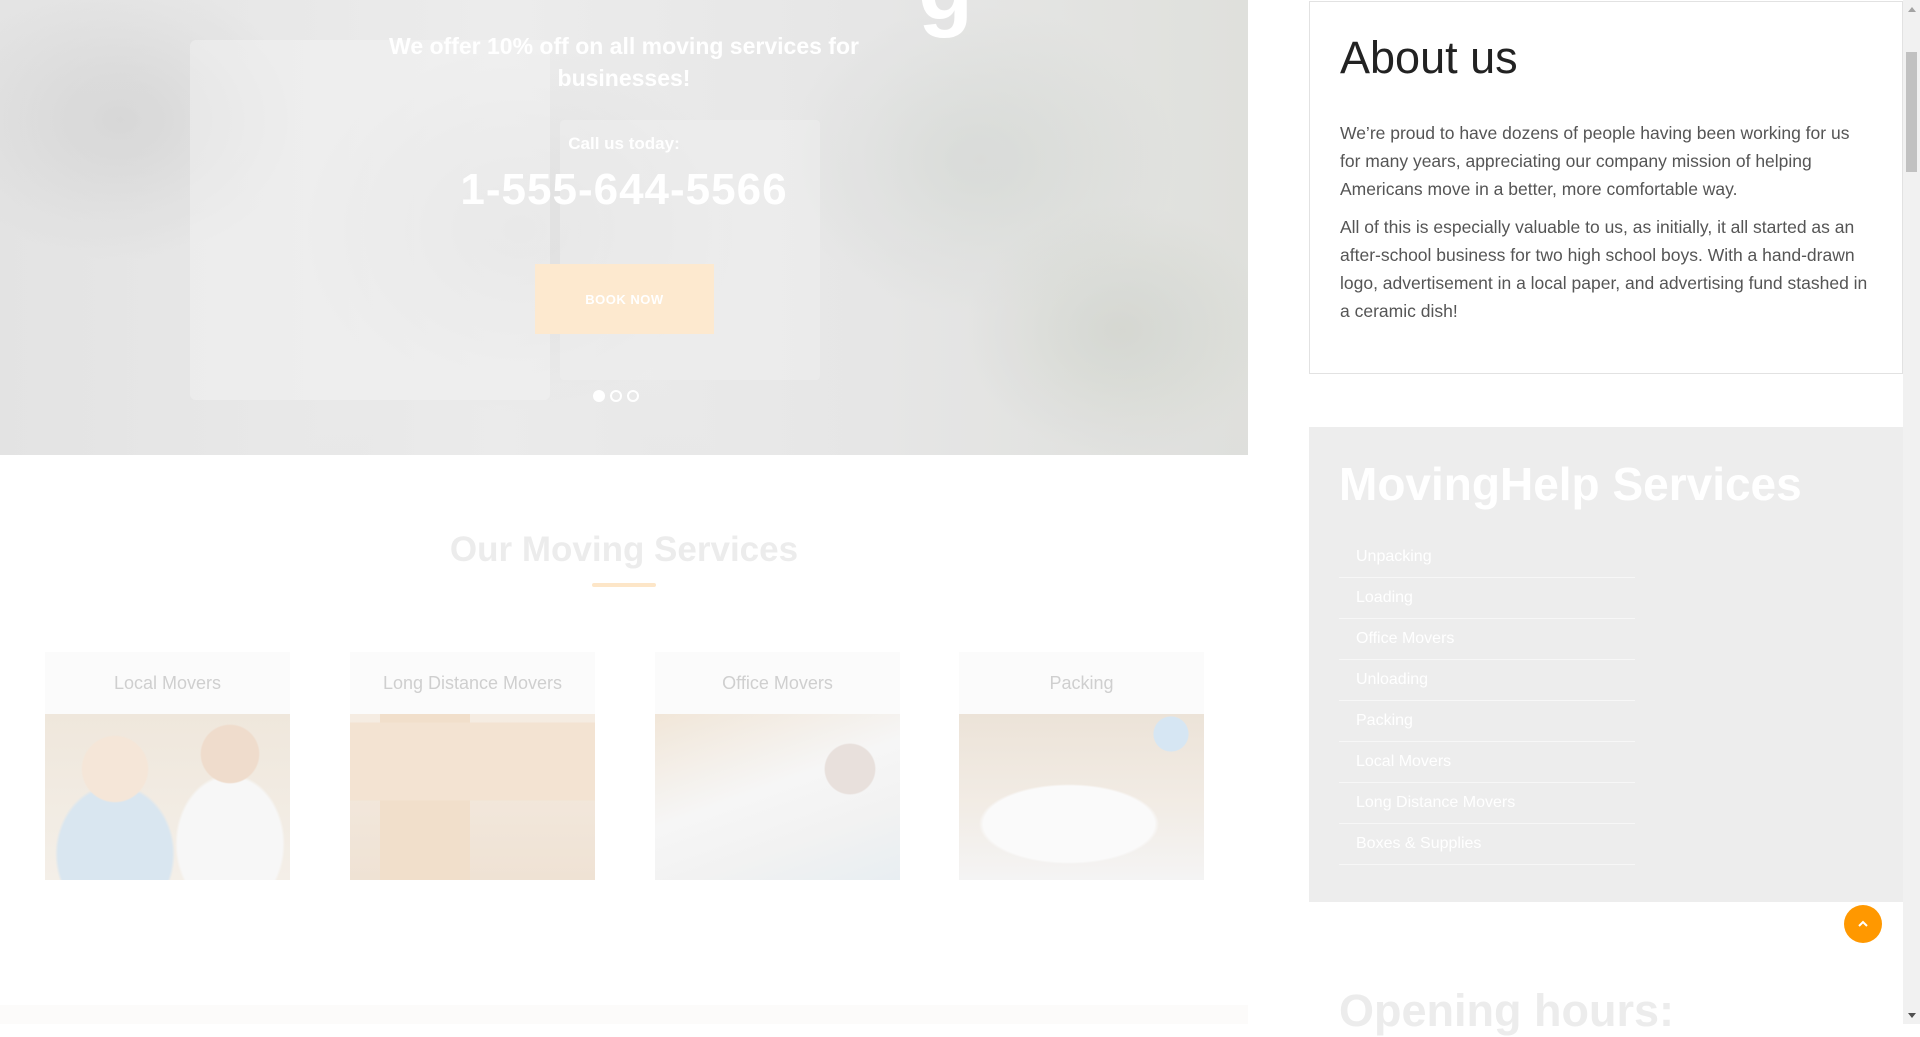 Image resolution: width=1920 pixels, height=1037 pixels. What do you see at coordinates (624, 1014) in the screenshot?
I see `next-section-band` at bounding box center [624, 1014].